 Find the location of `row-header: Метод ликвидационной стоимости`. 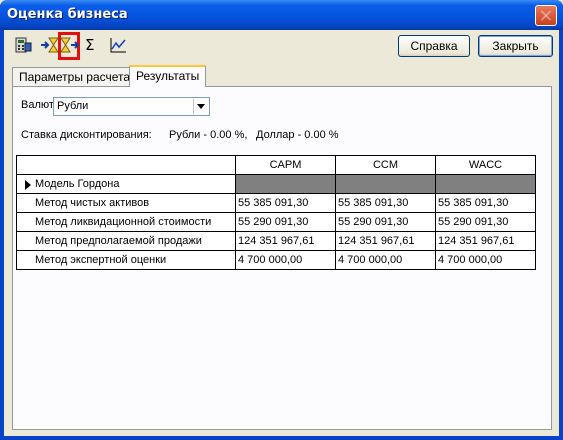

row-header: Метод ликвидационной стоимости is located at coordinates (126, 222).